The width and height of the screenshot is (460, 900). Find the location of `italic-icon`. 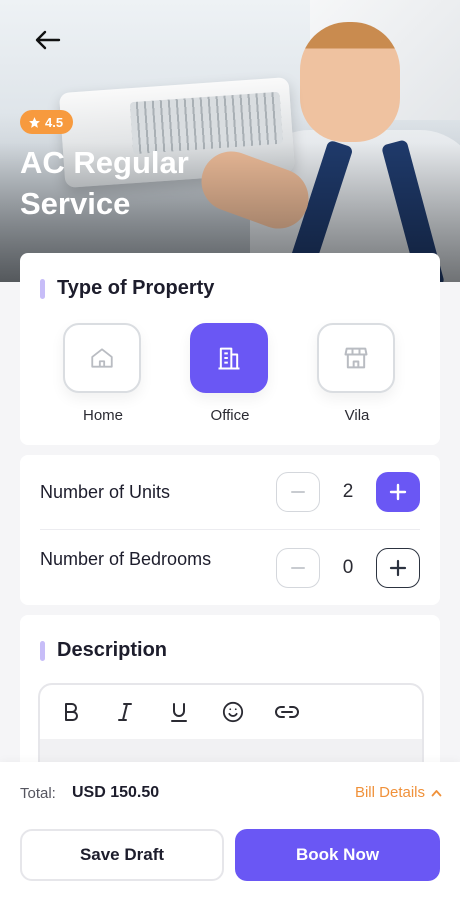

italic-icon is located at coordinates (125, 712).